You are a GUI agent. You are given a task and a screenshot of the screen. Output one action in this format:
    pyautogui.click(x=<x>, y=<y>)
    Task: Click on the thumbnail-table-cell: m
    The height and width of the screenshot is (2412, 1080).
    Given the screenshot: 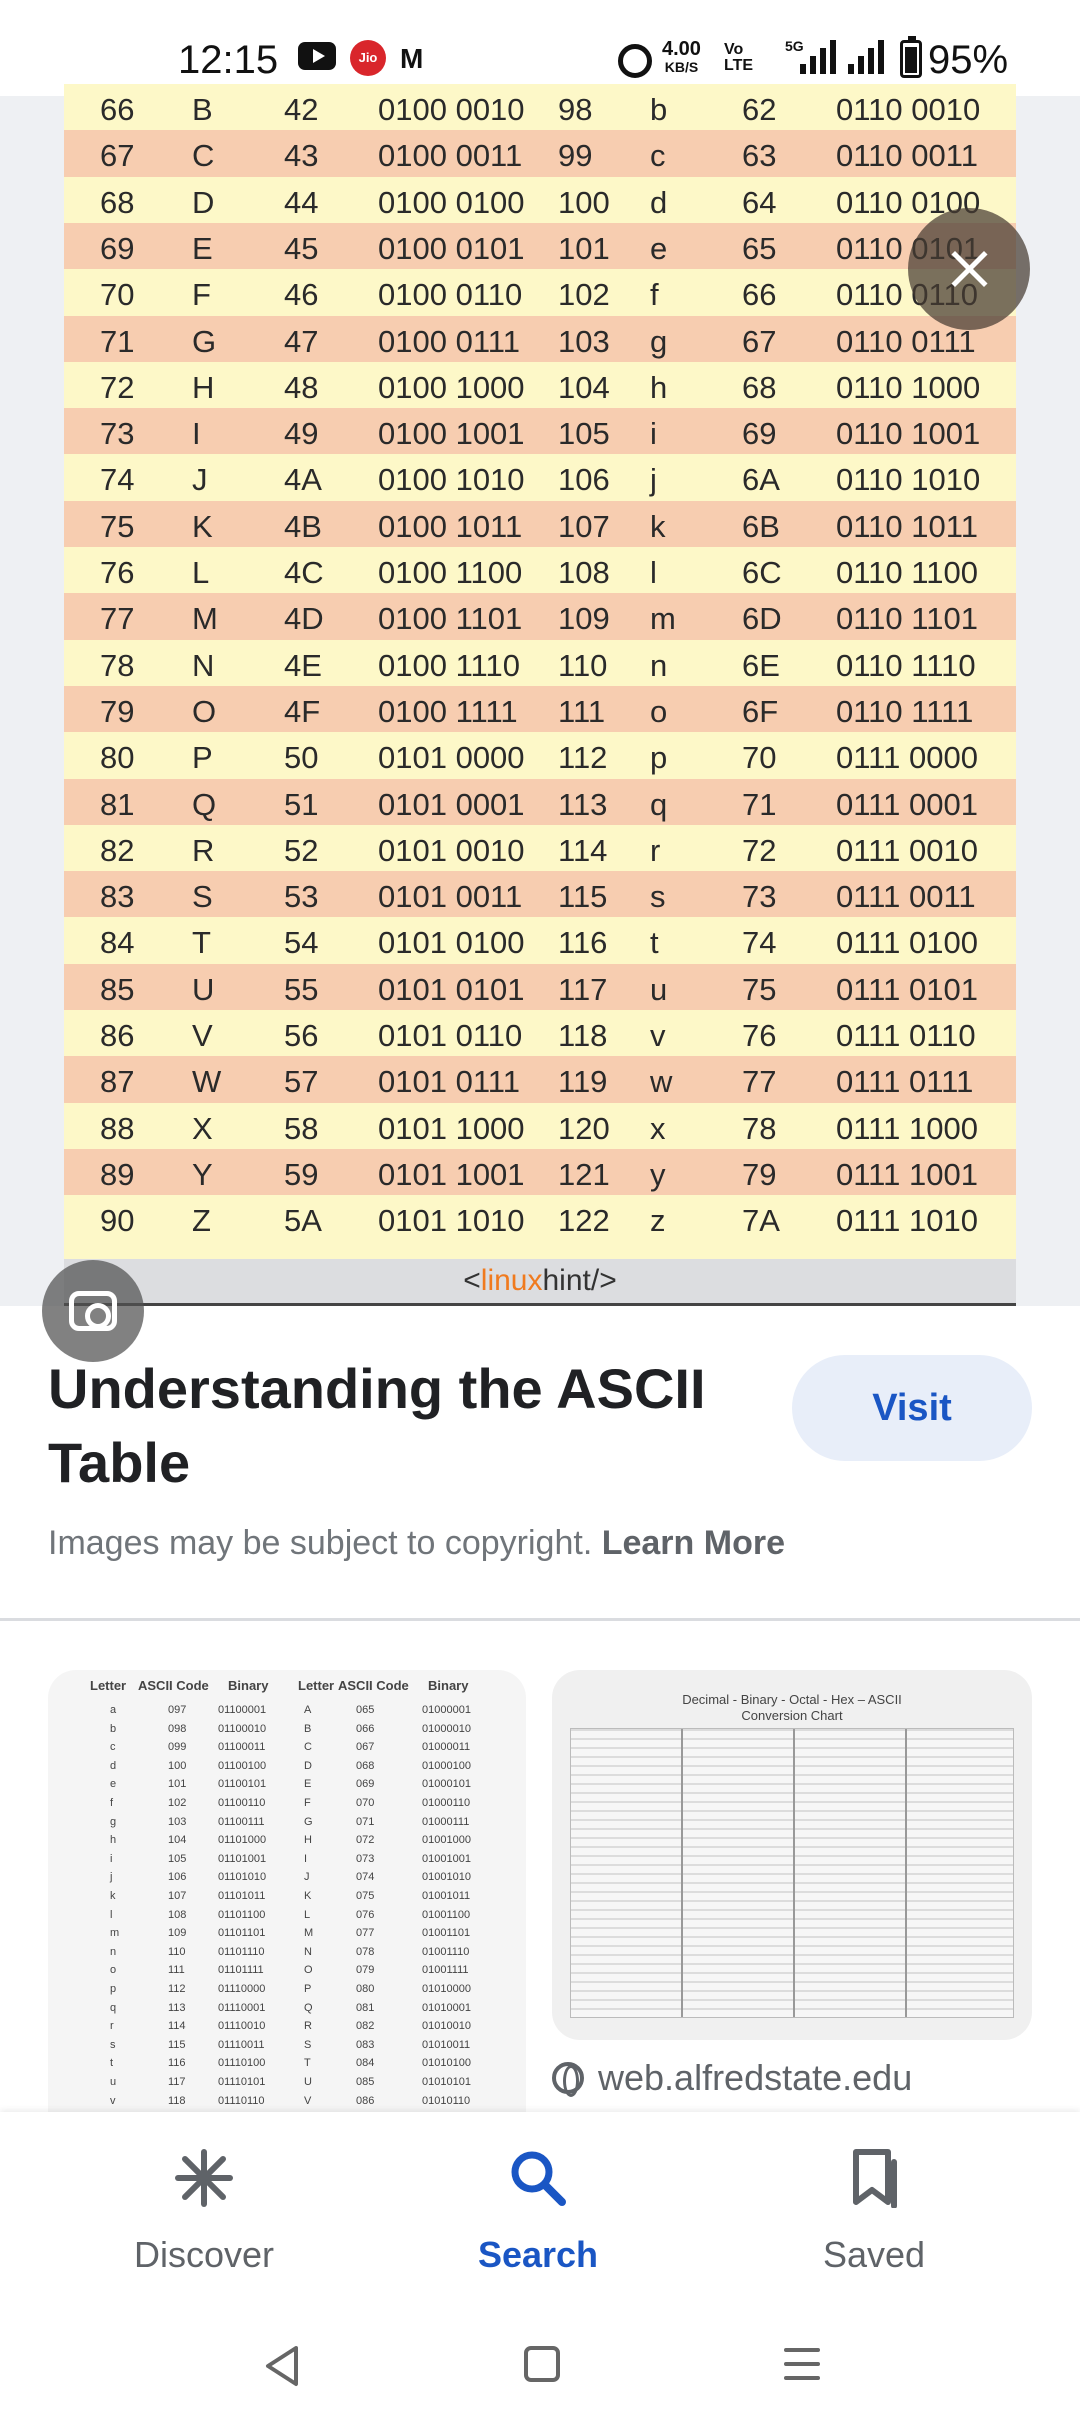 What is the action you would take?
    pyautogui.click(x=115, y=1933)
    